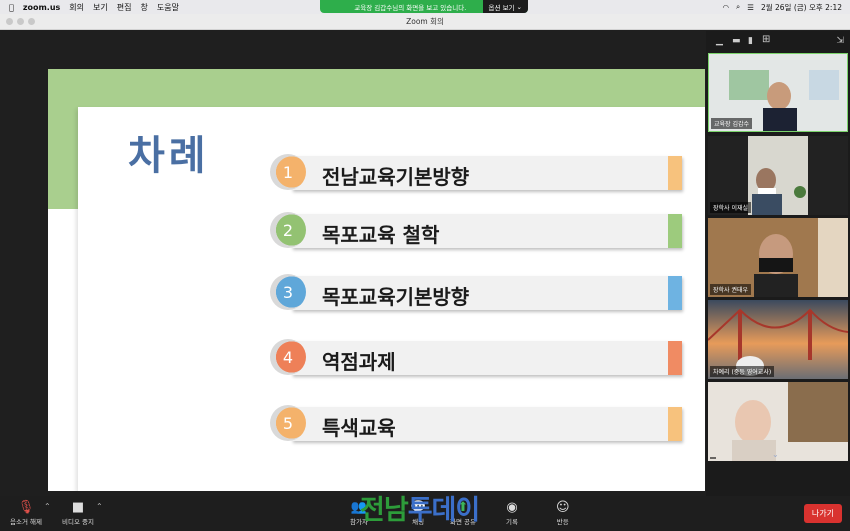  I want to click on toc-item-label: 전남교육기본방향, so click(396, 177).